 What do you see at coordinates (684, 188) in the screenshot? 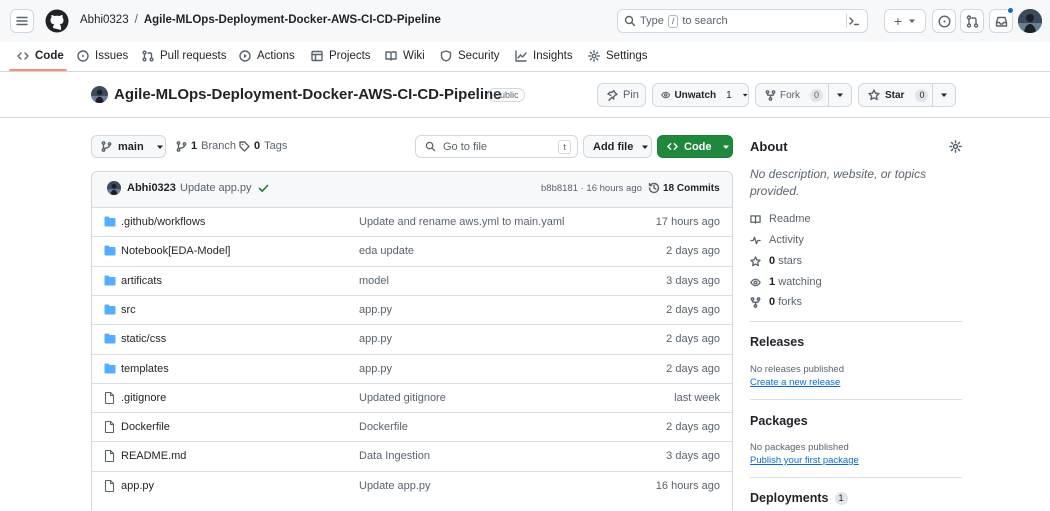
I see `commits-link: 18 Commits` at bounding box center [684, 188].